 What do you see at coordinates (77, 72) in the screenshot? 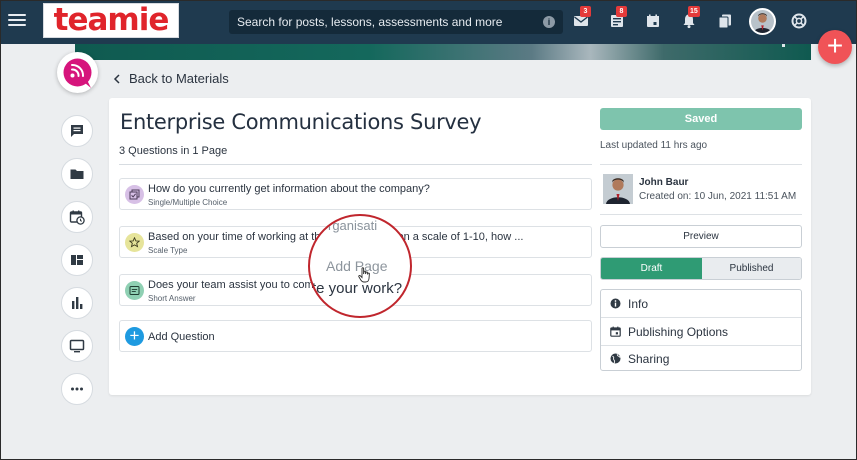
I see `app-logo-icon` at bounding box center [77, 72].